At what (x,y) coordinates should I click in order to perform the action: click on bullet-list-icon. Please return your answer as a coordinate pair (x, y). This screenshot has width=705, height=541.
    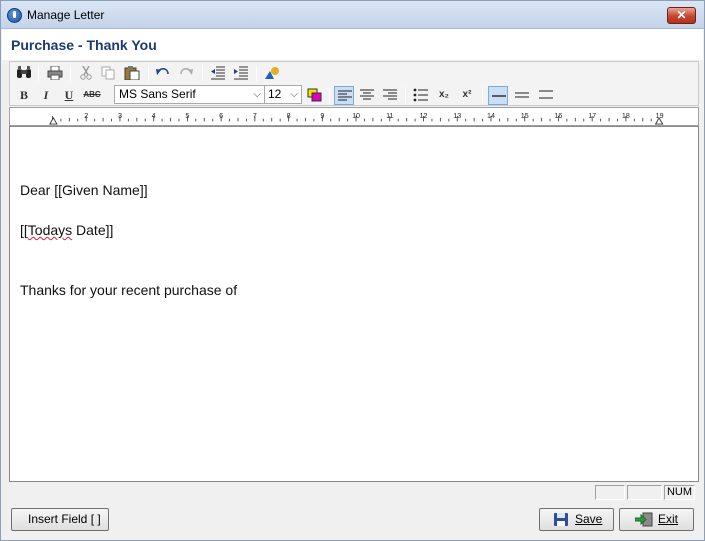
    Looking at the image, I should click on (421, 95).